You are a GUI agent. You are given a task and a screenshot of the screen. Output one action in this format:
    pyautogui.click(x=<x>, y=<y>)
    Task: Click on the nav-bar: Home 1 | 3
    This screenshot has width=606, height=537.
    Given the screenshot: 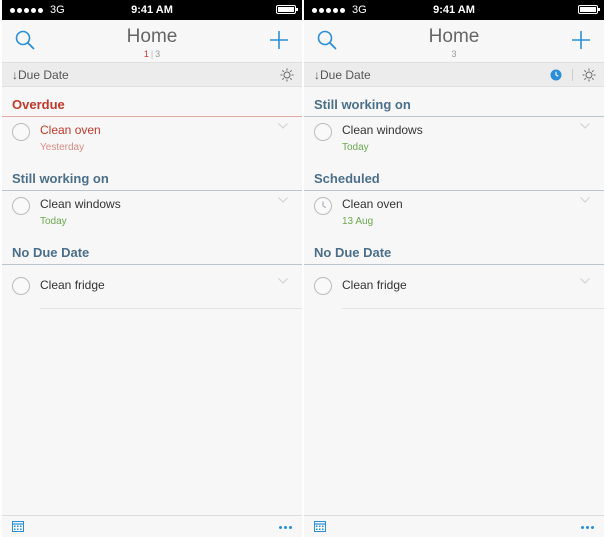 What is the action you would take?
    pyautogui.click(x=152, y=41)
    